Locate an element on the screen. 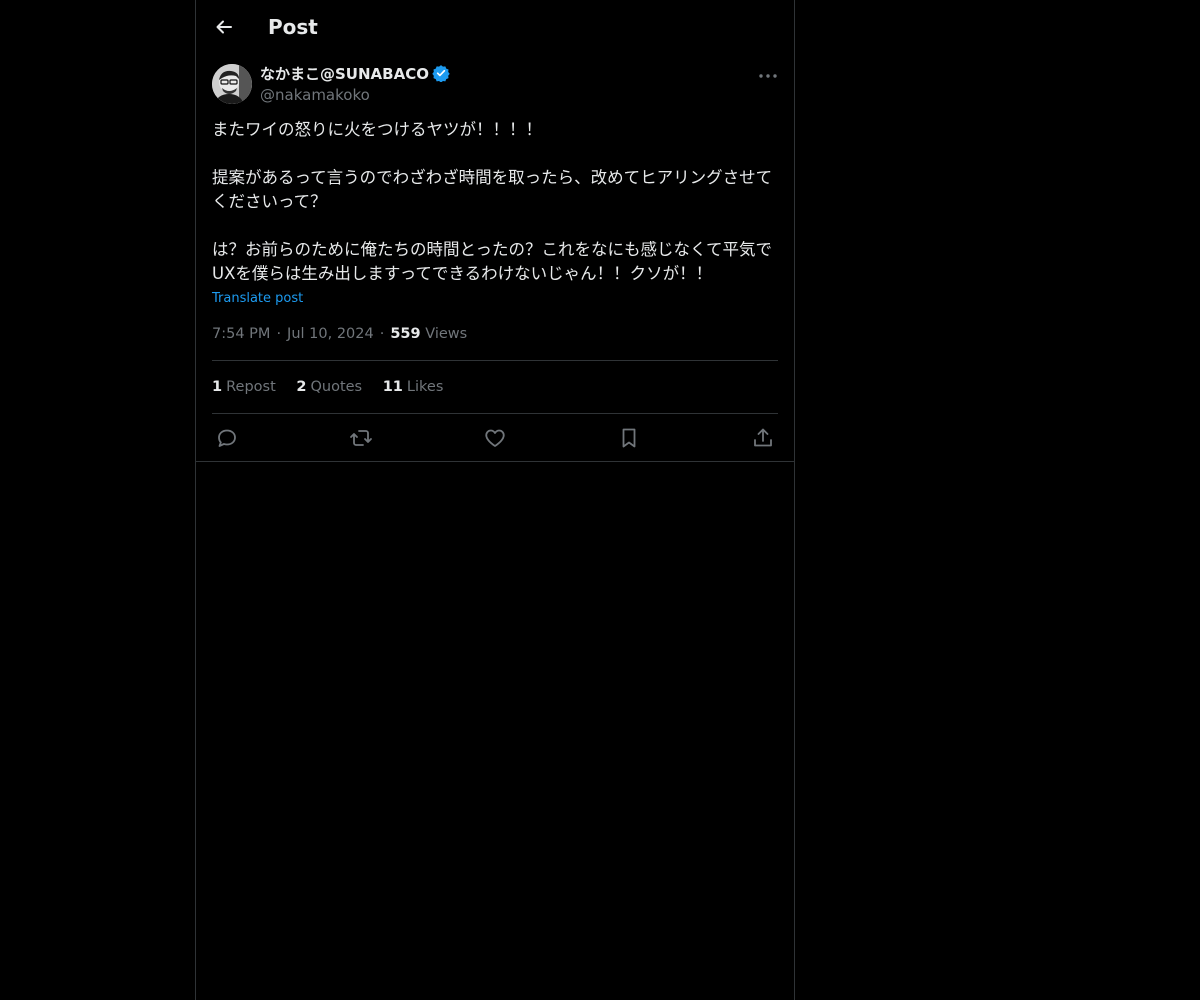 The height and width of the screenshot is (1000, 1200). post-metadata: 7:54 PM · Jul 10, 2024 · 559 Views is located at coordinates (339, 334).